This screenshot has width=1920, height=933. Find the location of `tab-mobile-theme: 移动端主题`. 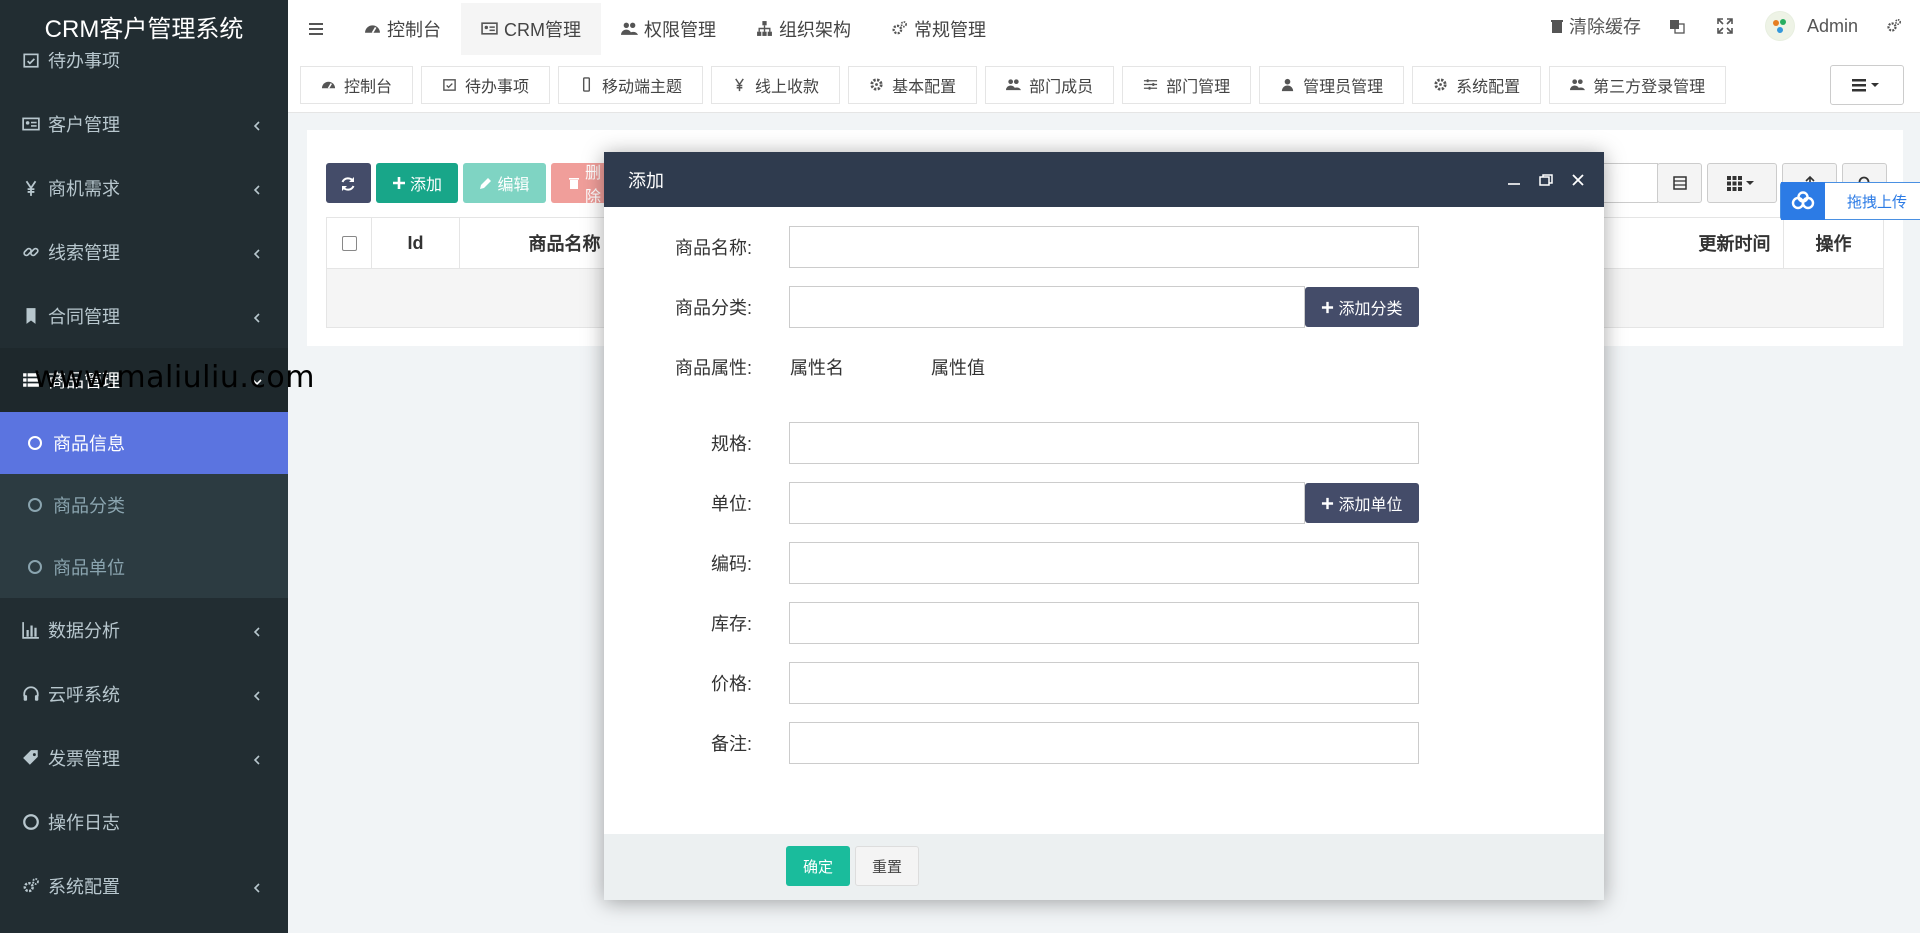

tab-mobile-theme: 移动端主题 is located at coordinates (631, 84).